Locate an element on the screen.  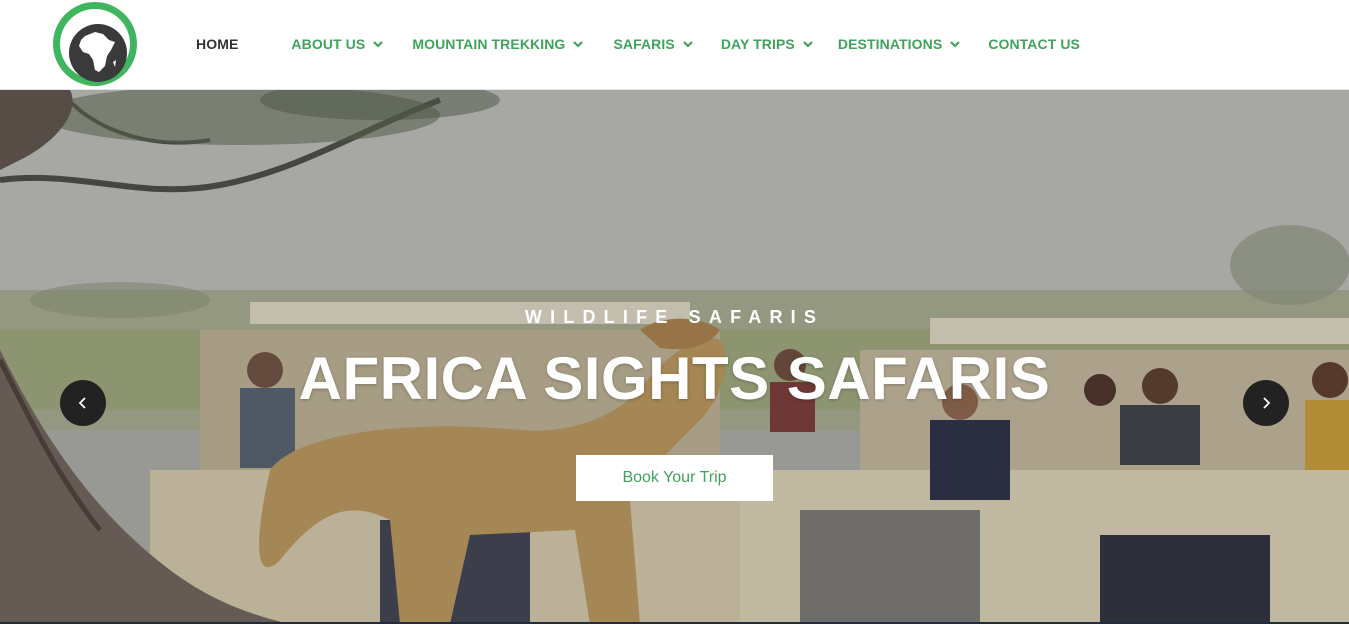
nav-mountain-trekking: MOUNTAIN TREKKING is located at coordinates (498, 44).